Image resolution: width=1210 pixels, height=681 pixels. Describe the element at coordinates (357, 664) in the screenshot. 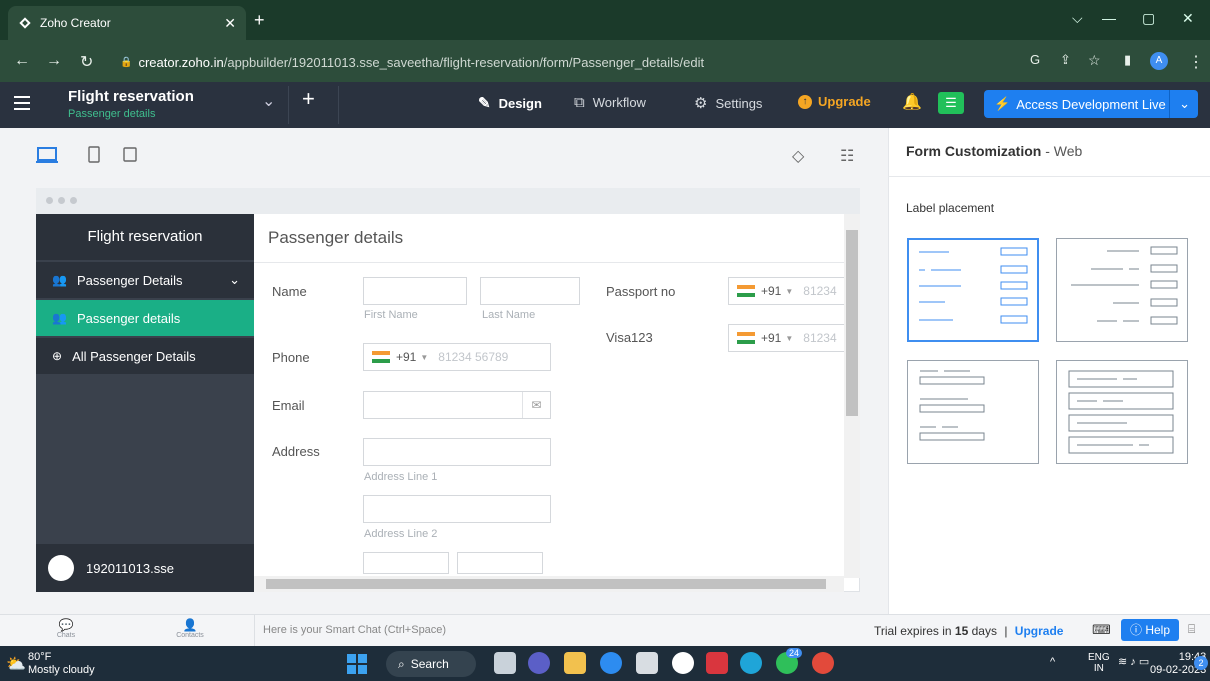

I see `windows-start-icon` at that location.